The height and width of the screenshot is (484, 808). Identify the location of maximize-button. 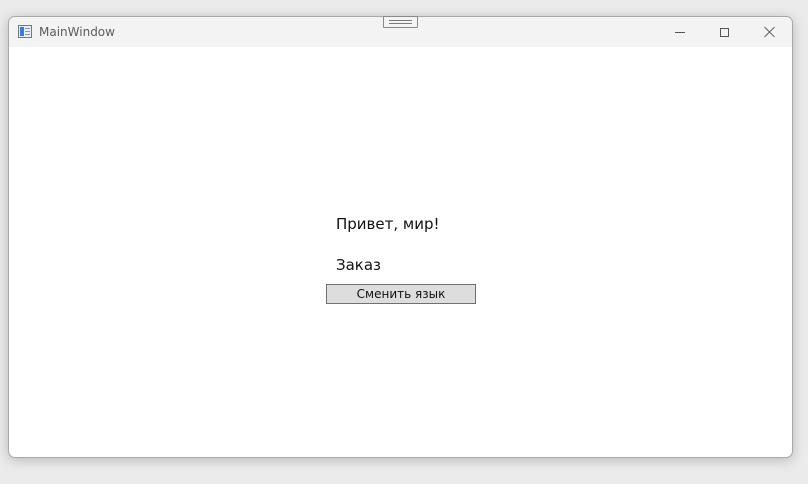
(724, 32).